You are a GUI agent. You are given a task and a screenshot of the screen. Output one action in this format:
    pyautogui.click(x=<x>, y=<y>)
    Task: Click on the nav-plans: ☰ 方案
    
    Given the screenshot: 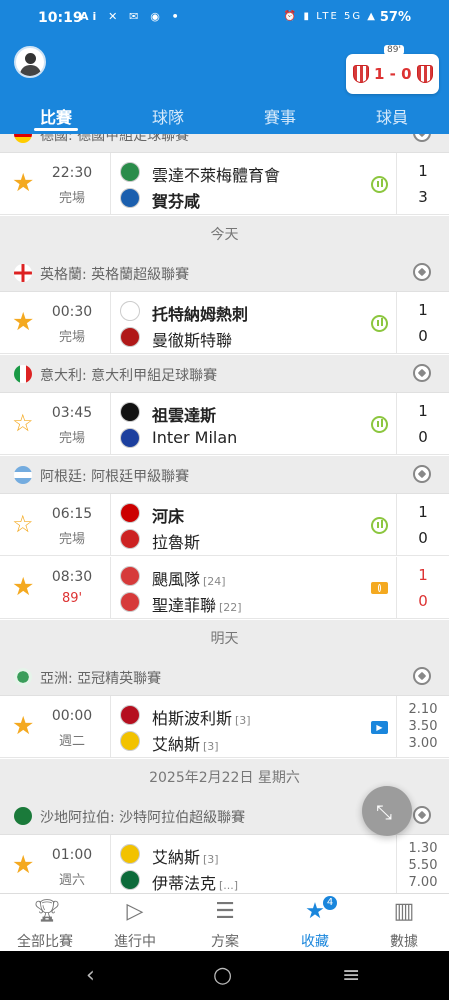 What is the action you would take?
    pyautogui.click(x=225, y=923)
    